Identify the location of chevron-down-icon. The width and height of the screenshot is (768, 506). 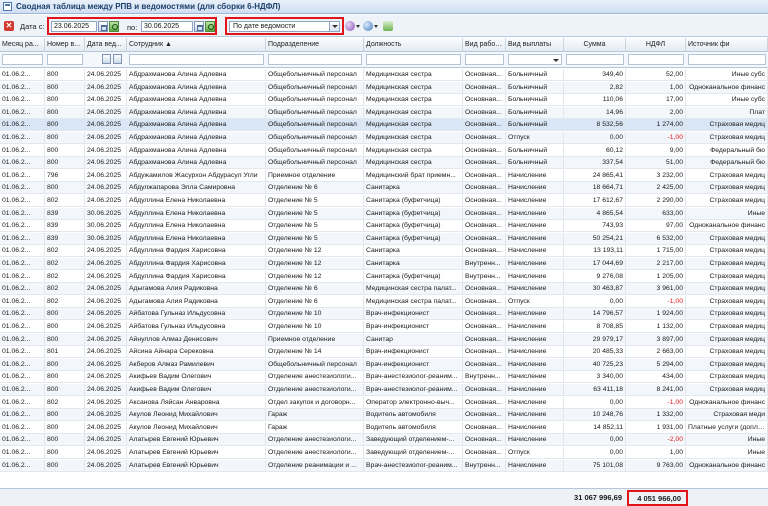
(334, 26).